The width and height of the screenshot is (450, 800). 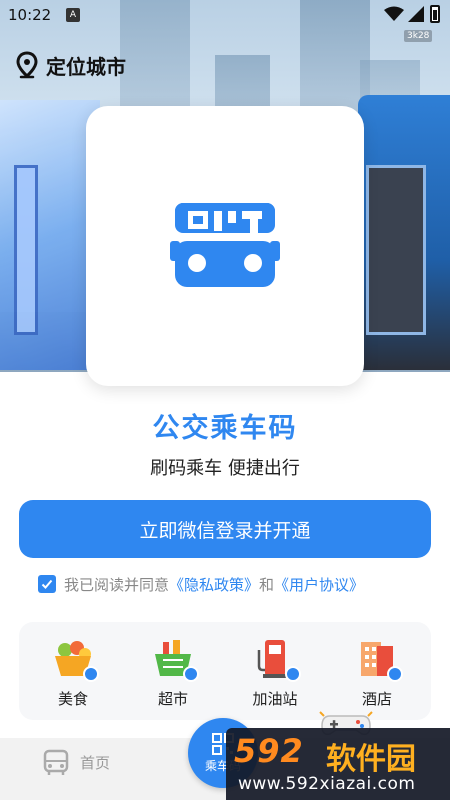 What do you see at coordinates (435, 14) in the screenshot?
I see `battery-icon` at bounding box center [435, 14].